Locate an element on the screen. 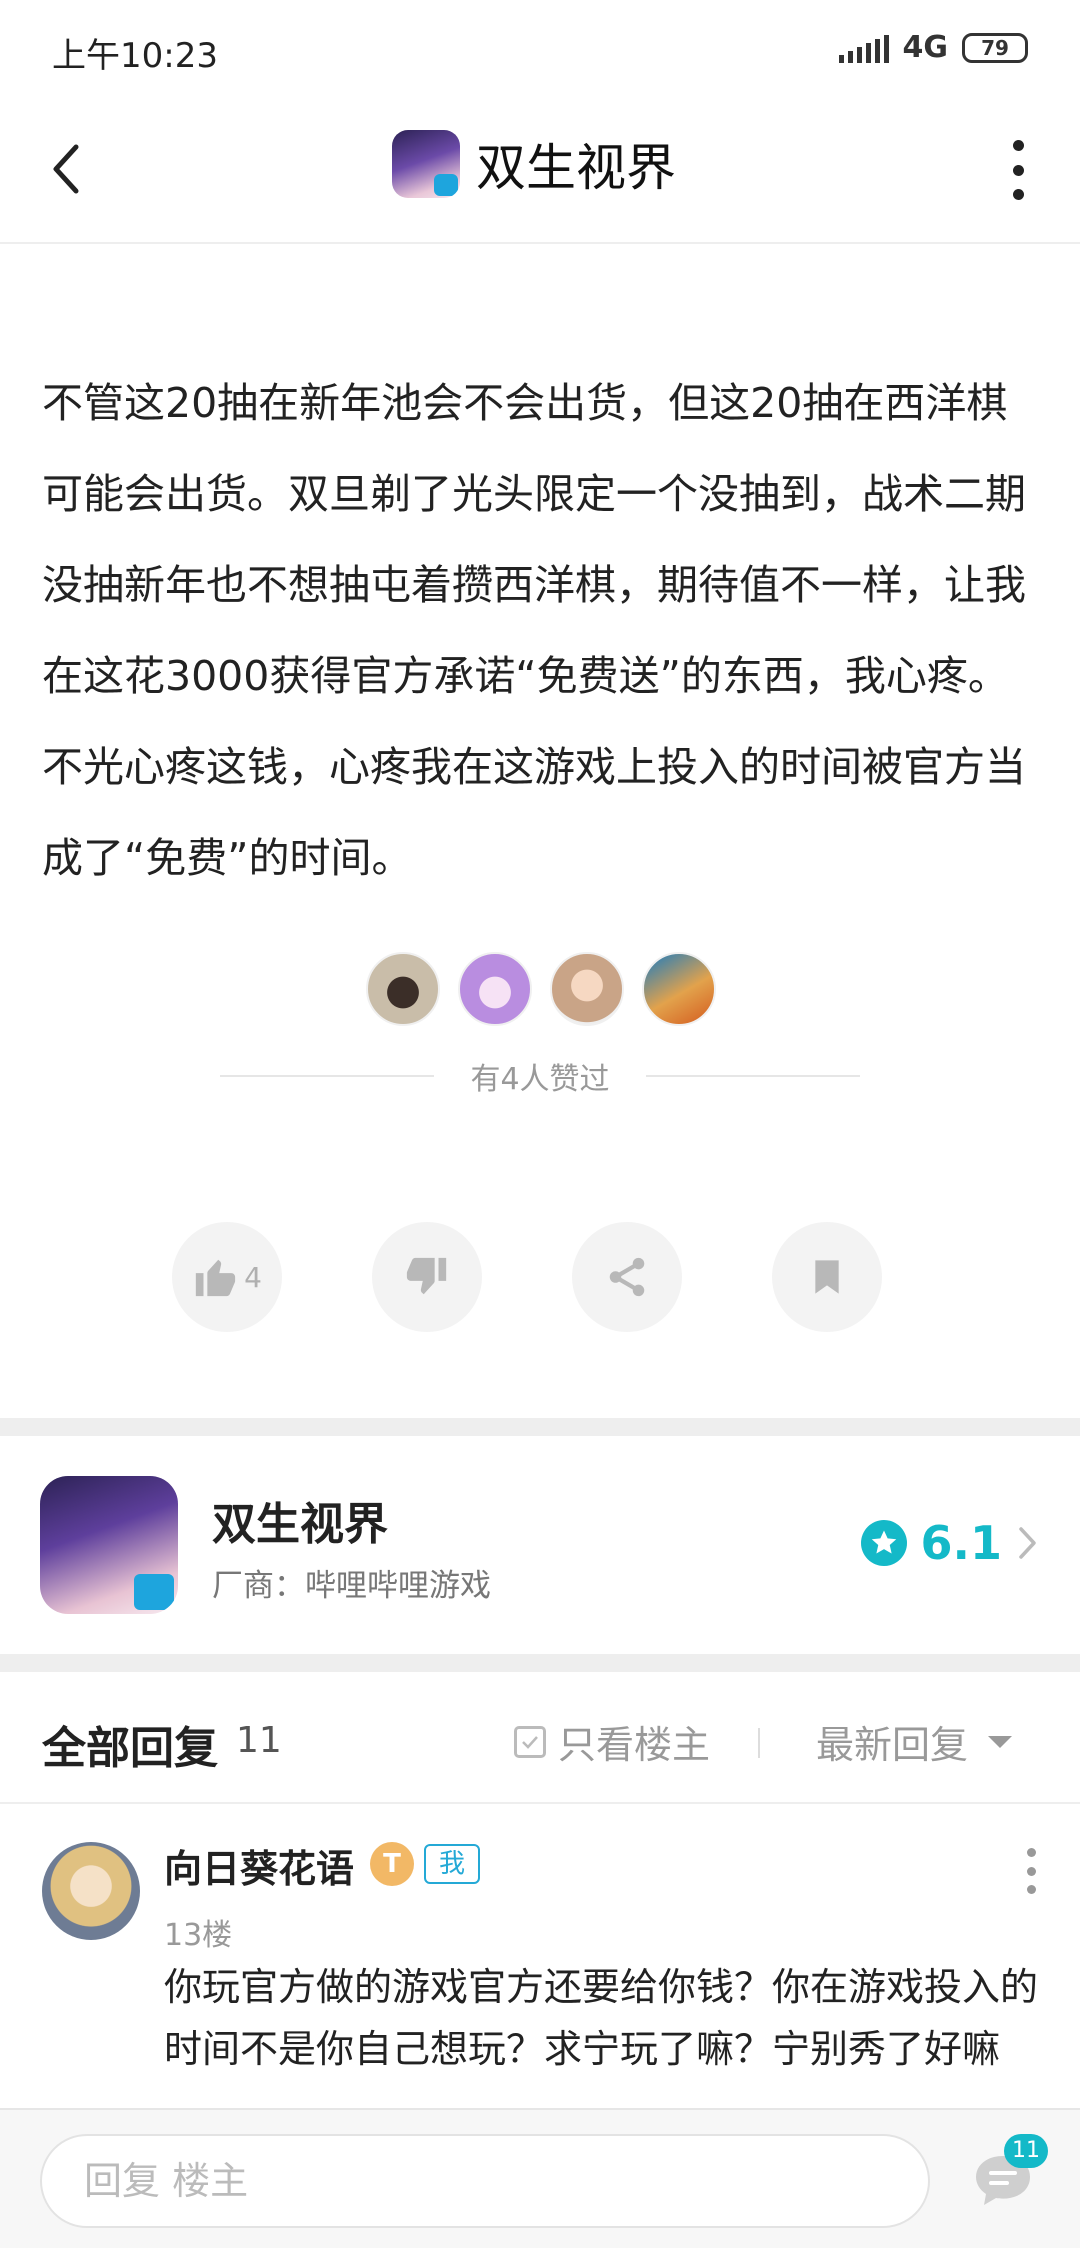 The width and height of the screenshot is (1080, 2248). liked-summary: 有4人赞过 is located at coordinates (540, 1076).